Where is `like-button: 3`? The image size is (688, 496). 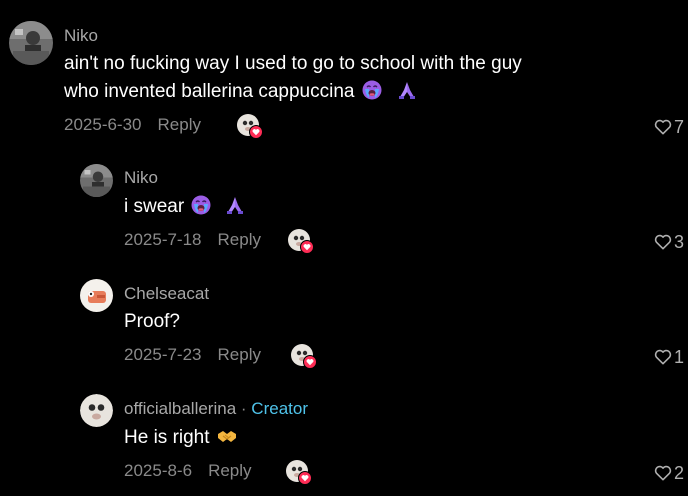
like-button: 3 is located at coordinates (669, 242).